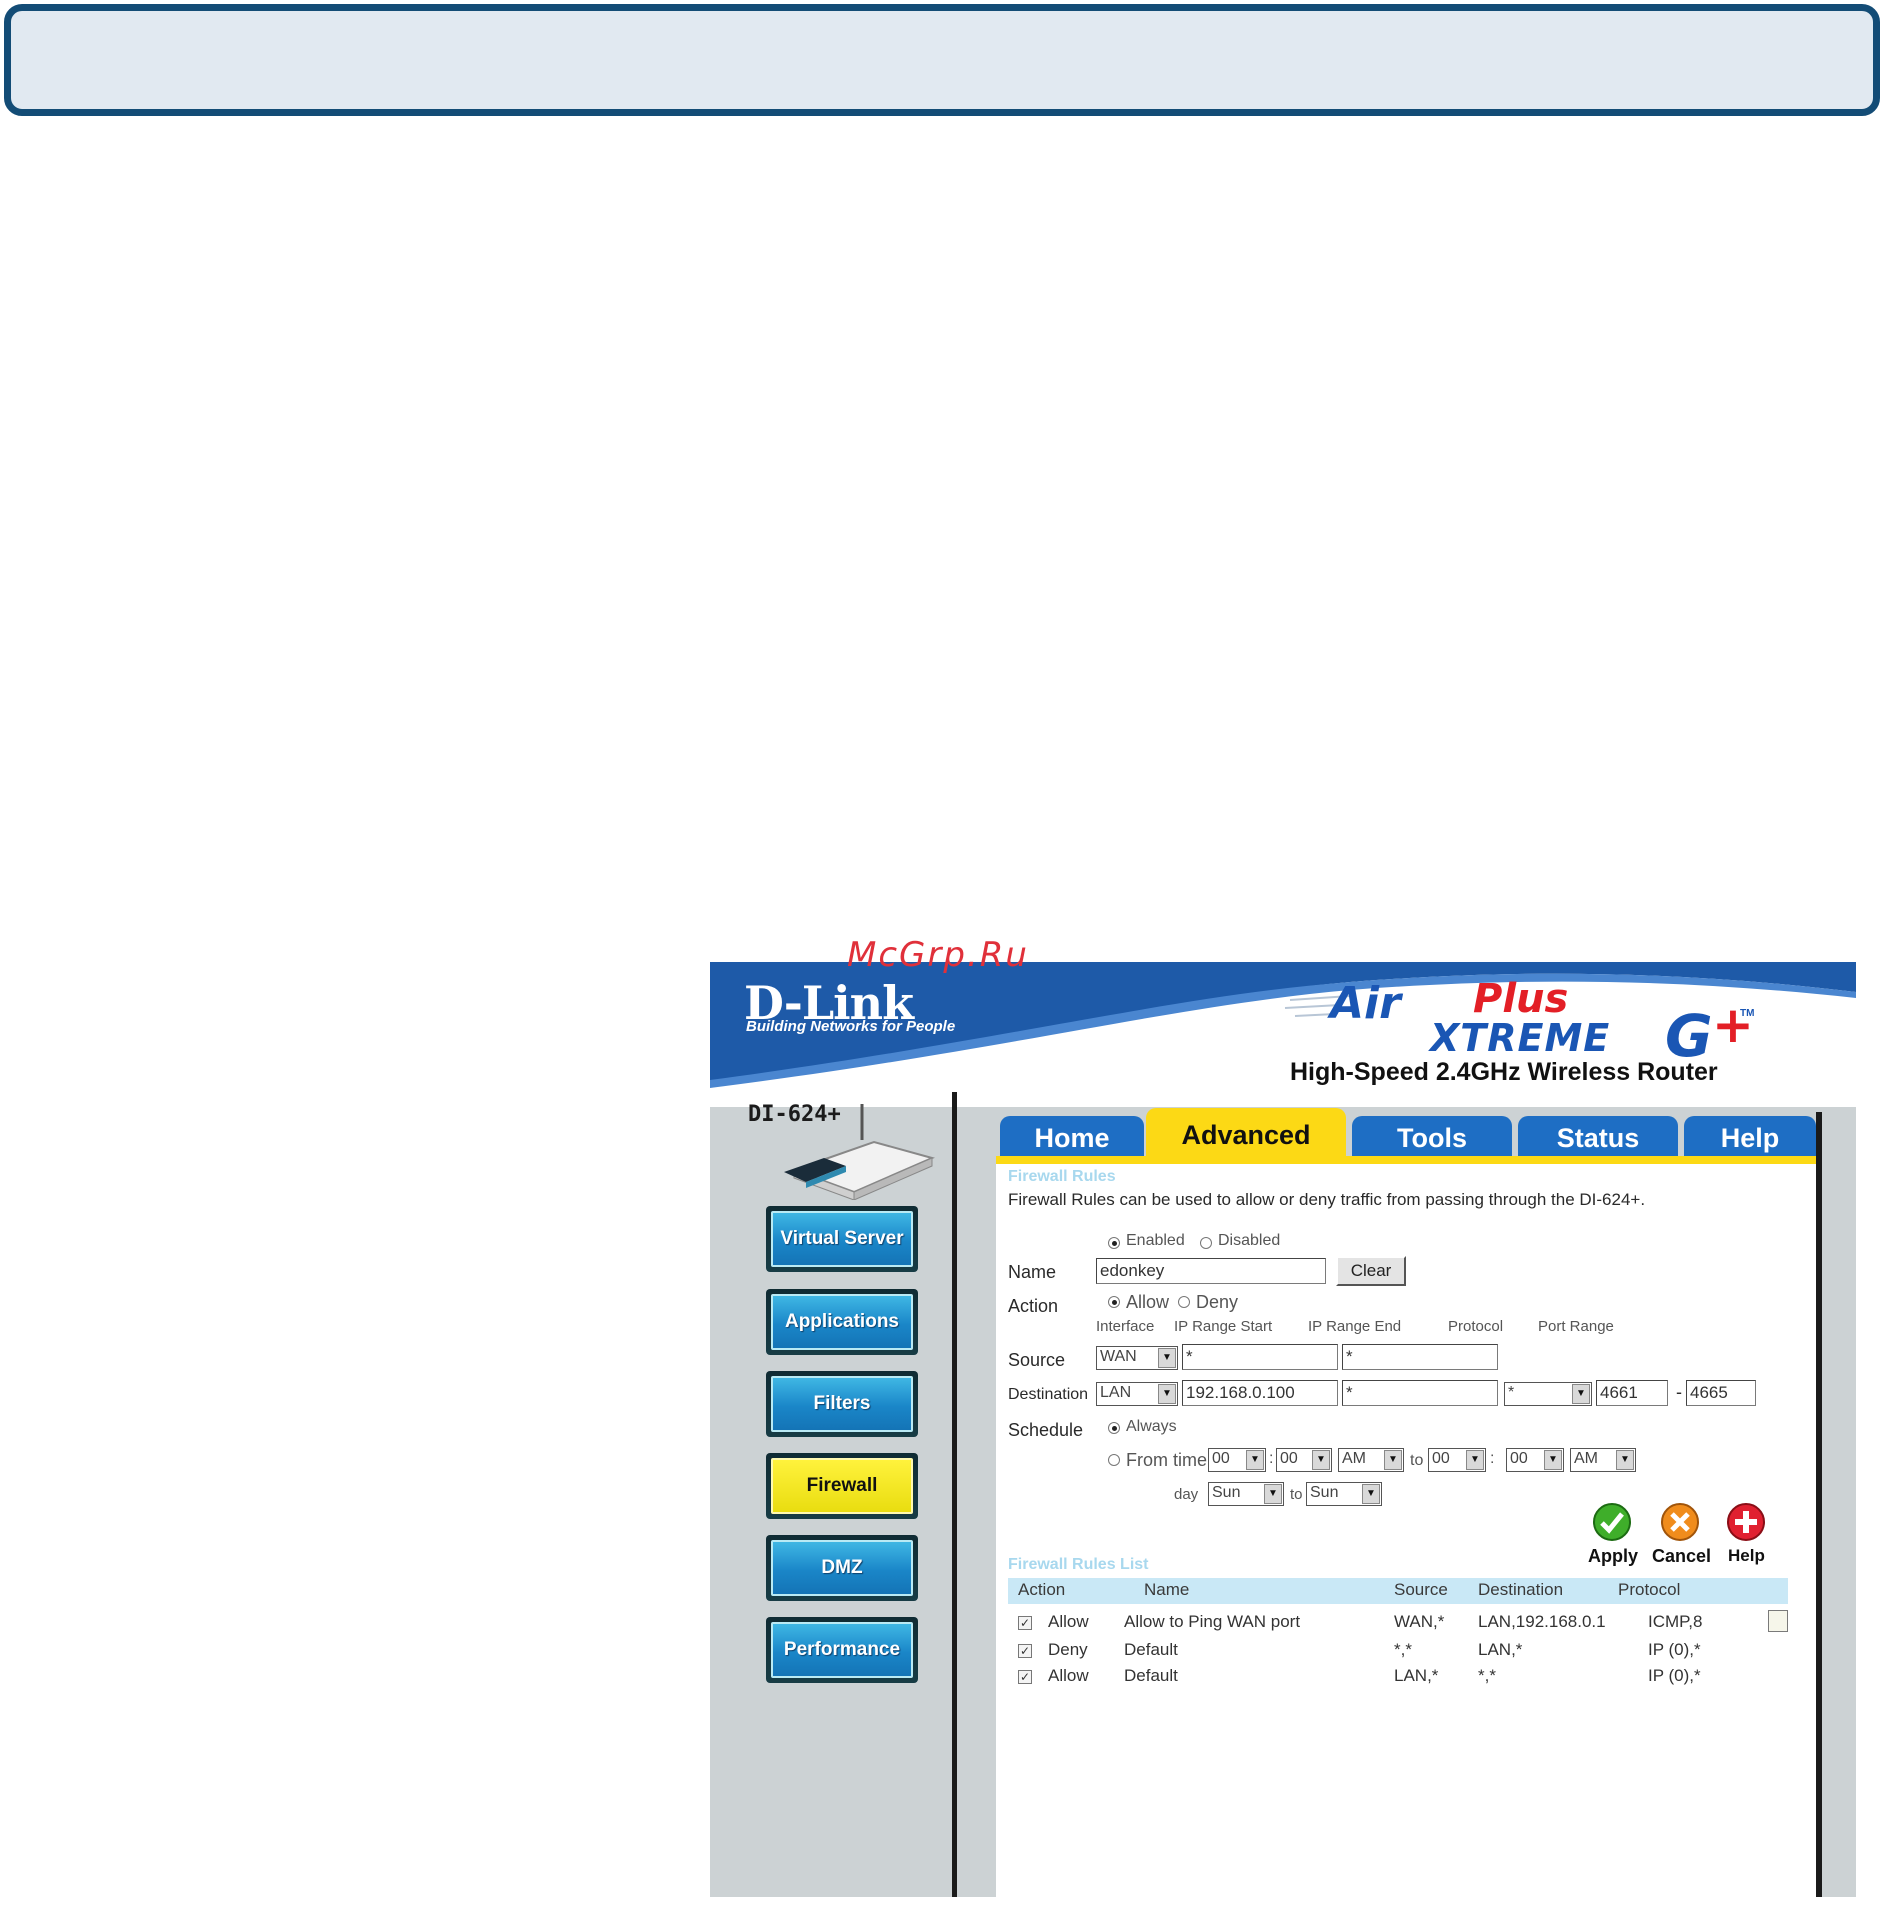 The width and height of the screenshot is (1882, 1907). I want to click on source-ip-start-input: *, so click(1260, 1357).